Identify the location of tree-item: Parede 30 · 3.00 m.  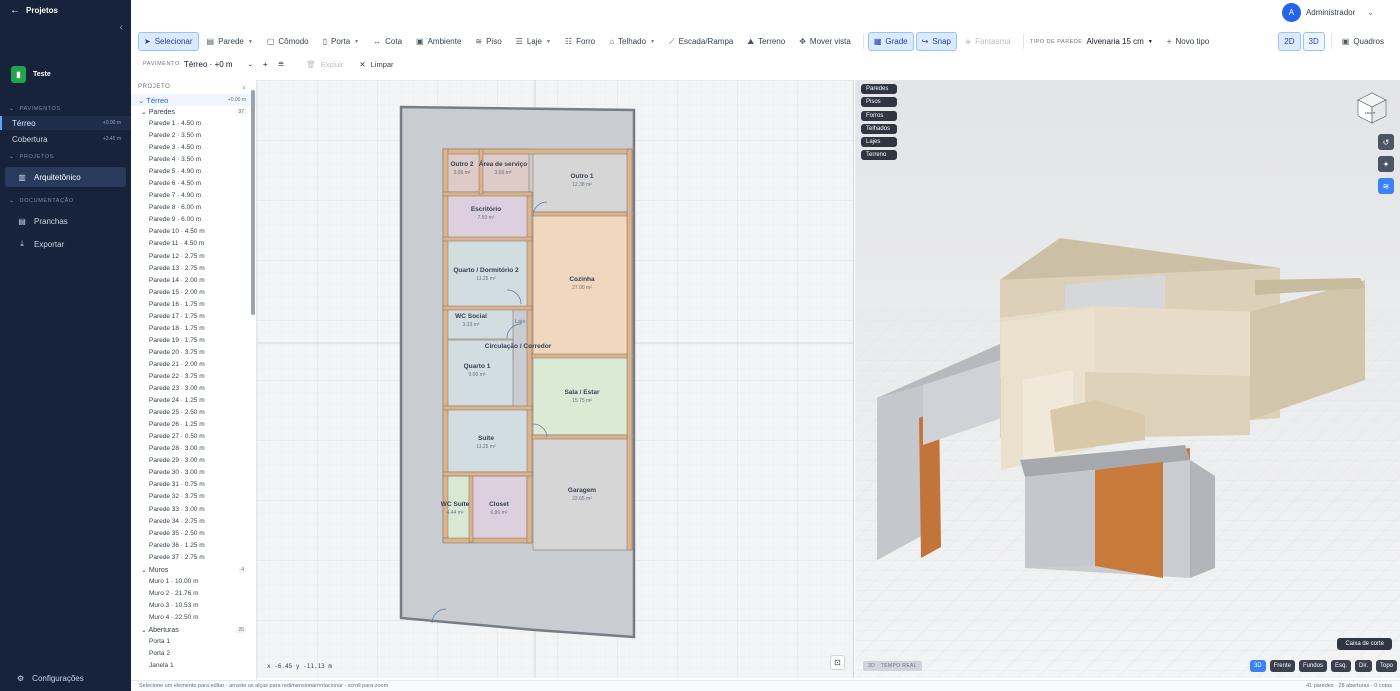
(193, 473).